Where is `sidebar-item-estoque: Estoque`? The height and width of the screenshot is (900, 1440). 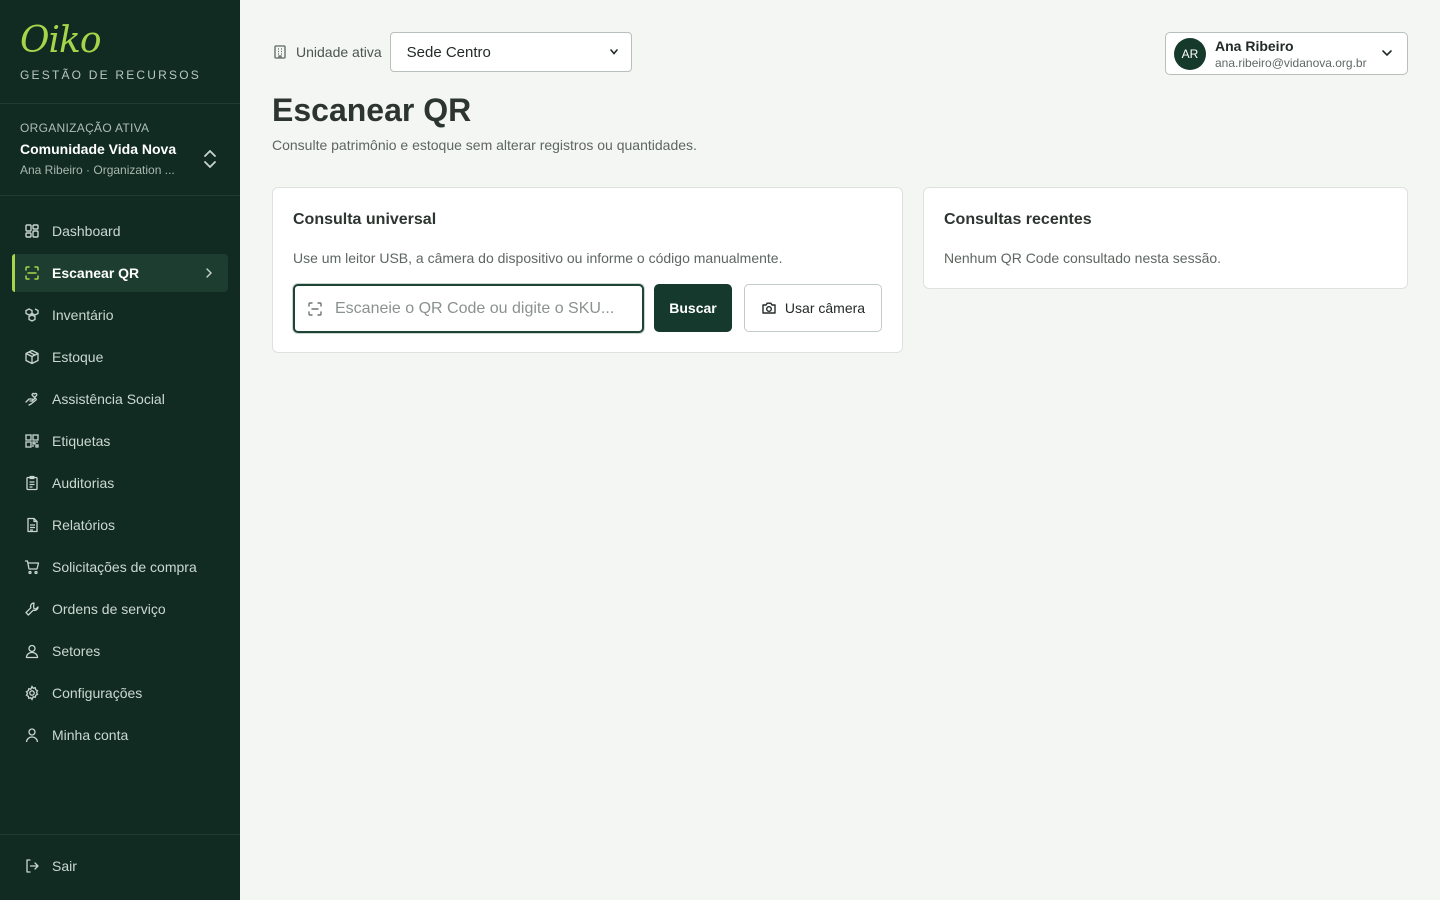 sidebar-item-estoque: Estoque is located at coordinates (120, 357).